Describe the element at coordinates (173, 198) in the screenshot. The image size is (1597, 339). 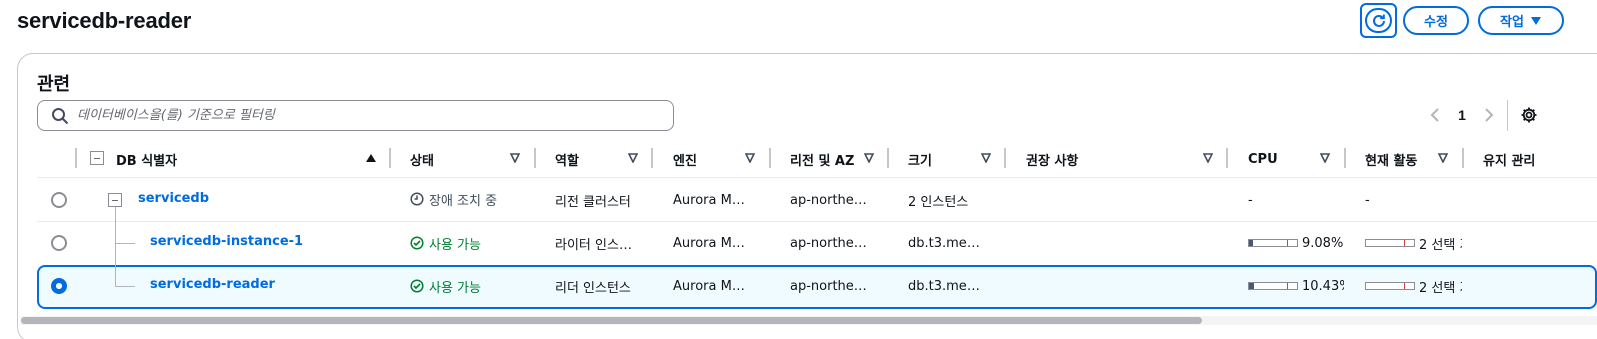
I see `db-identifier-link: servicedb` at that location.